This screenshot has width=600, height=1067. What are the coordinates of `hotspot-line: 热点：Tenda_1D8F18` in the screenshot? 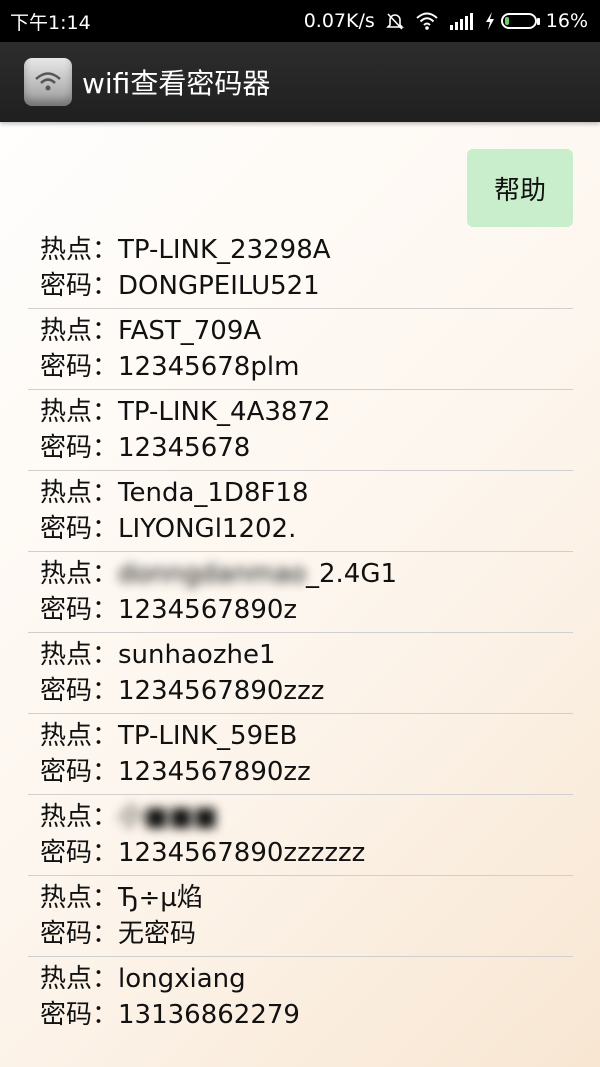 It's located at (306, 493).